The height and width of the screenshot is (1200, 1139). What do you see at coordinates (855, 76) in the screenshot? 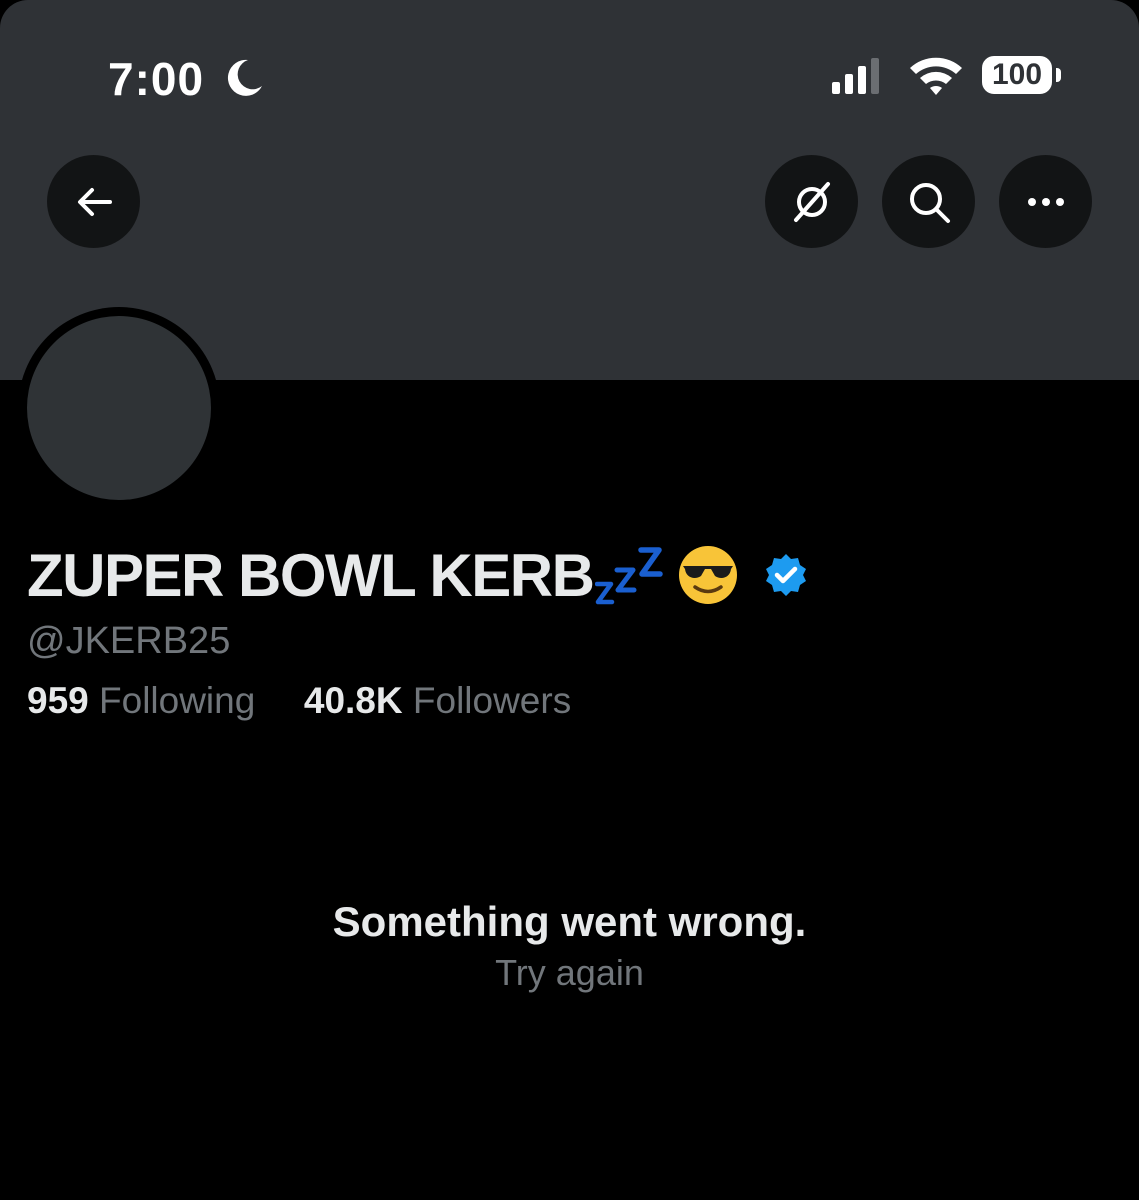
I see `cellular-signal-icon` at bounding box center [855, 76].